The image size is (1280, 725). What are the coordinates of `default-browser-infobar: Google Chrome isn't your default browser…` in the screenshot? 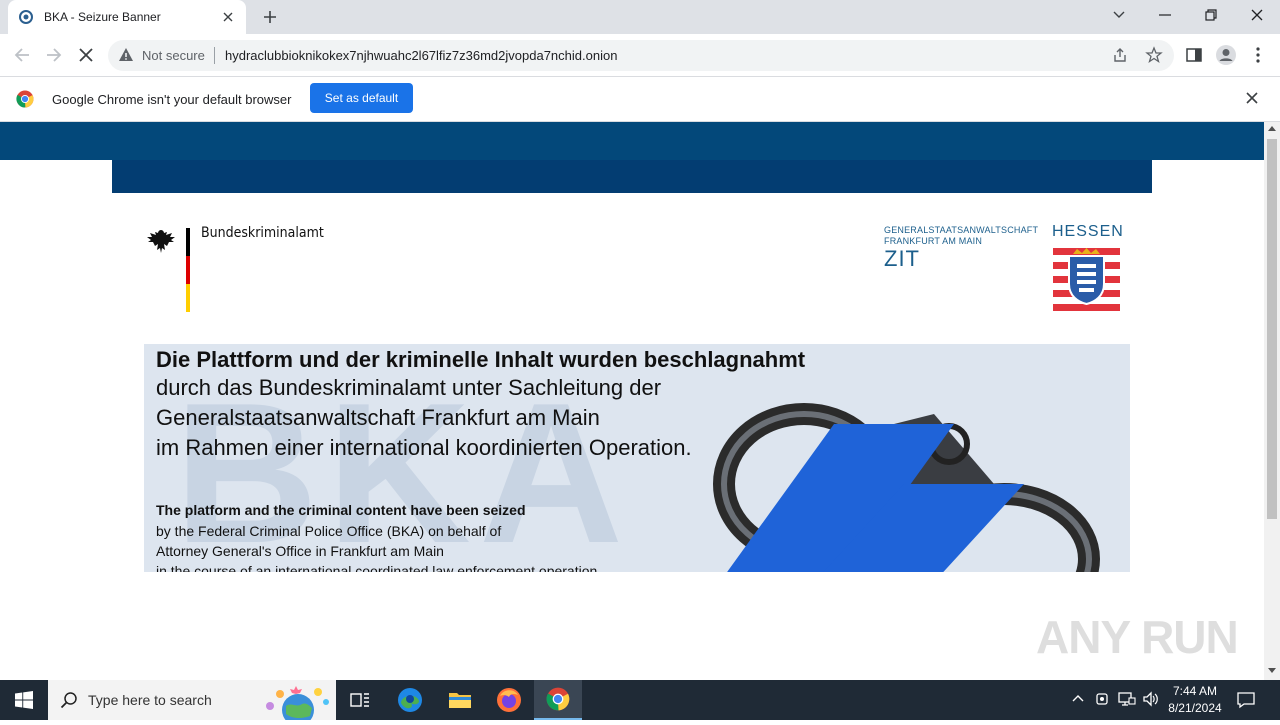 It's located at (640, 99).